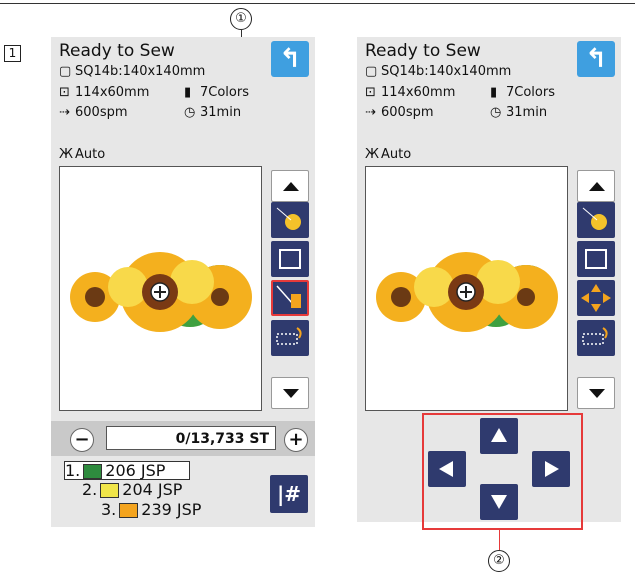 Image resolution: width=635 pixels, height=583 pixels. I want to click on arrow-right-icon, so click(552, 469).